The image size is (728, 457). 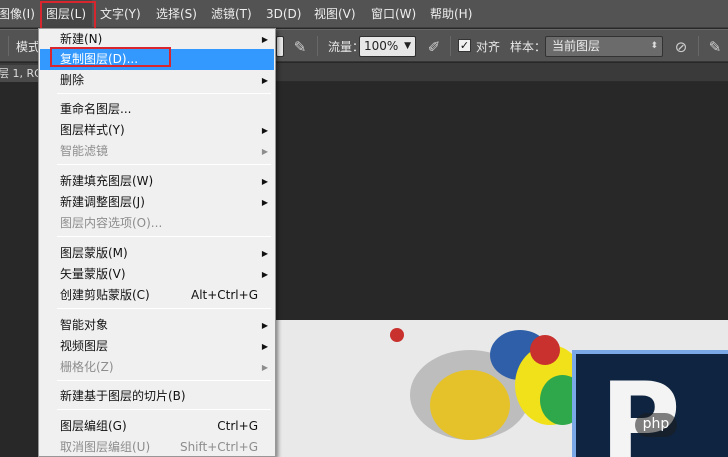 What do you see at coordinates (681, 47) in the screenshot?
I see `ignore-adjustment-layers-icon: ⊘` at bounding box center [681, 47].